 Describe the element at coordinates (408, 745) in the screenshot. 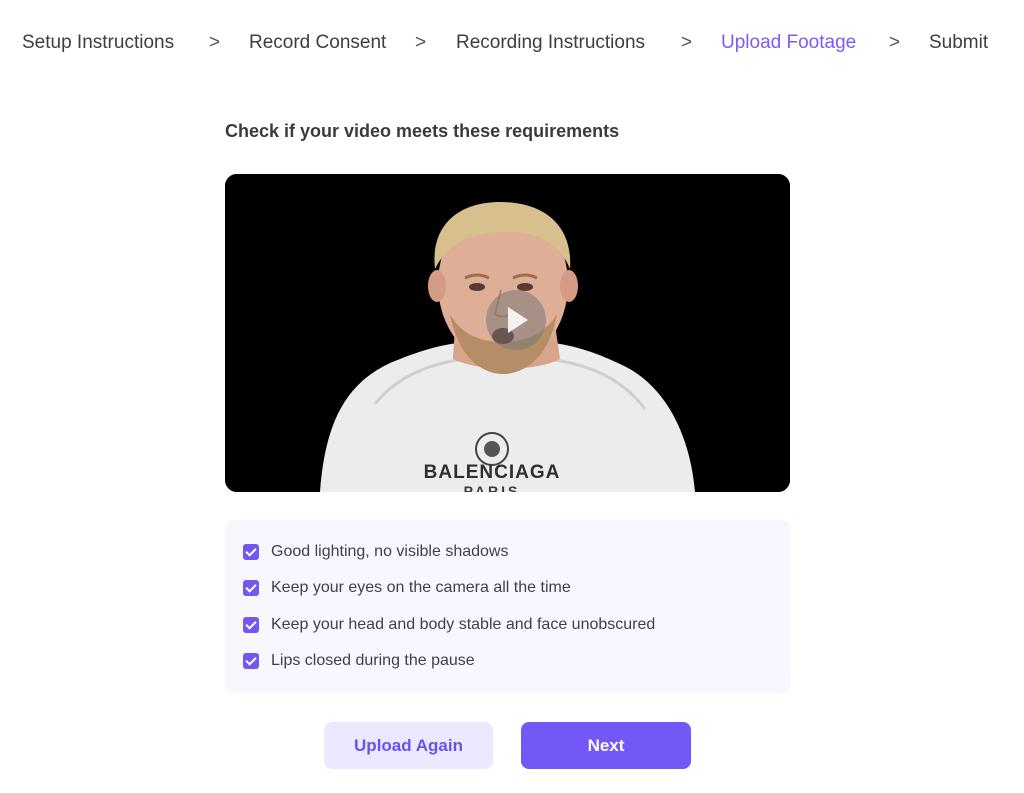

I see `upload-again-button: Upload Again` at that location.